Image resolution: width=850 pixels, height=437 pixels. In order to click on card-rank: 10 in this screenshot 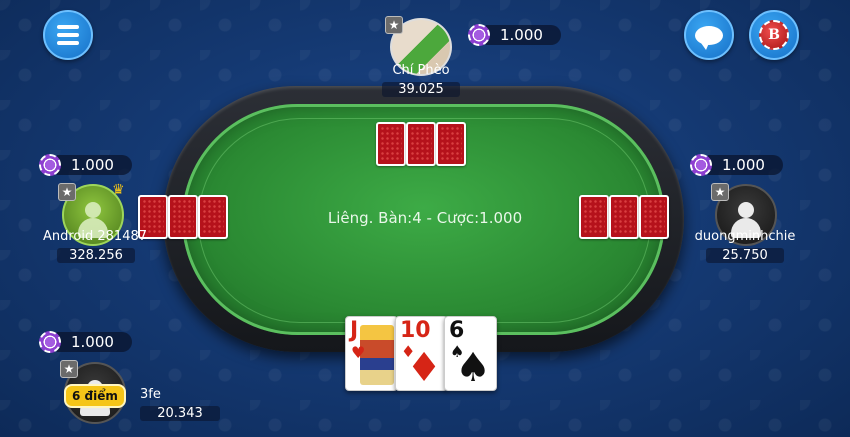, I will do `click(415, 330)`.